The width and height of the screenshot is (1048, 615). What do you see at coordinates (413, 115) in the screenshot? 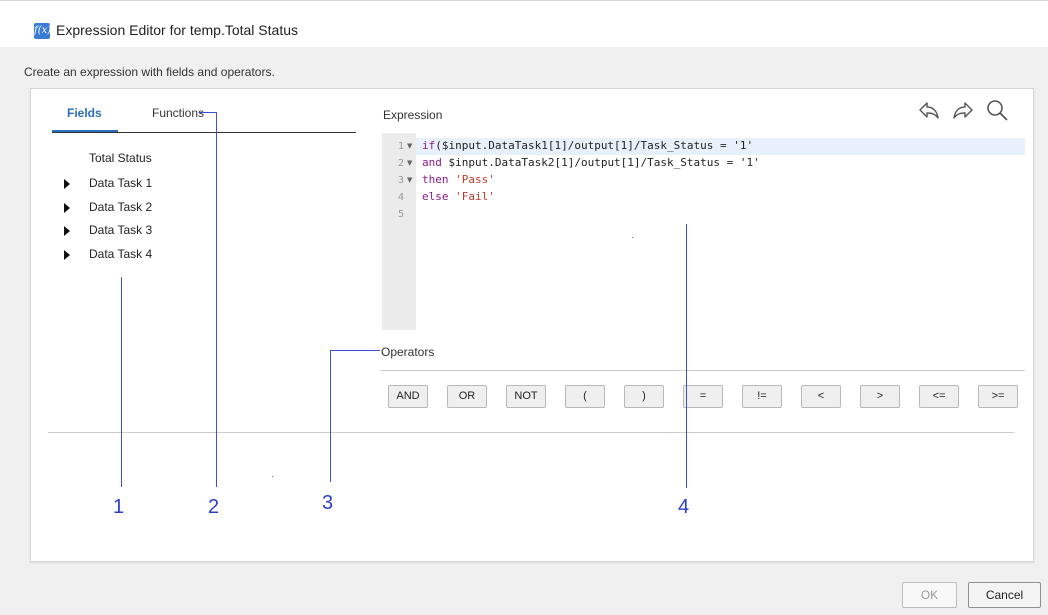
I see `expression-label: Expression` at bounding box center [413, 115].